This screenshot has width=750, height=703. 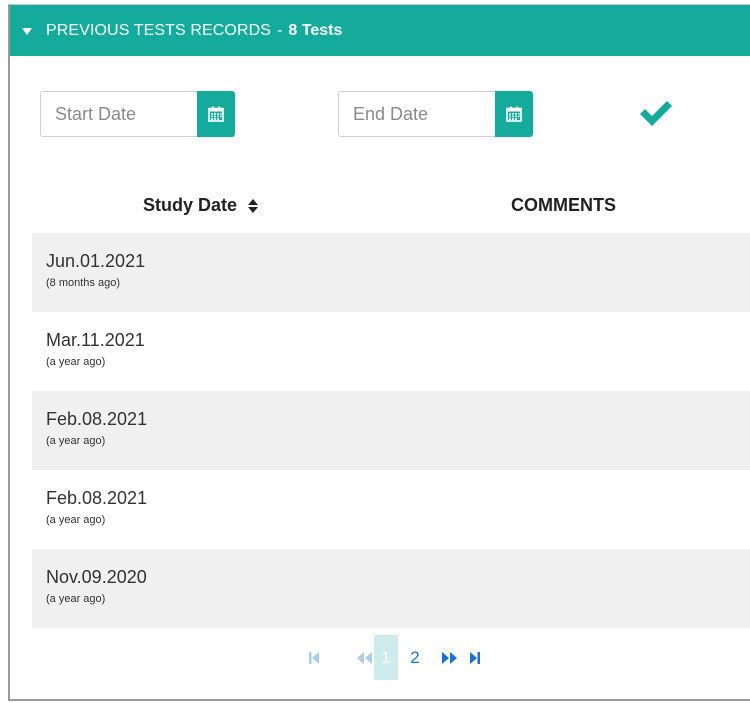 I want to click on row-study-date: Nov.09.2020, so click(x=96, y=577).